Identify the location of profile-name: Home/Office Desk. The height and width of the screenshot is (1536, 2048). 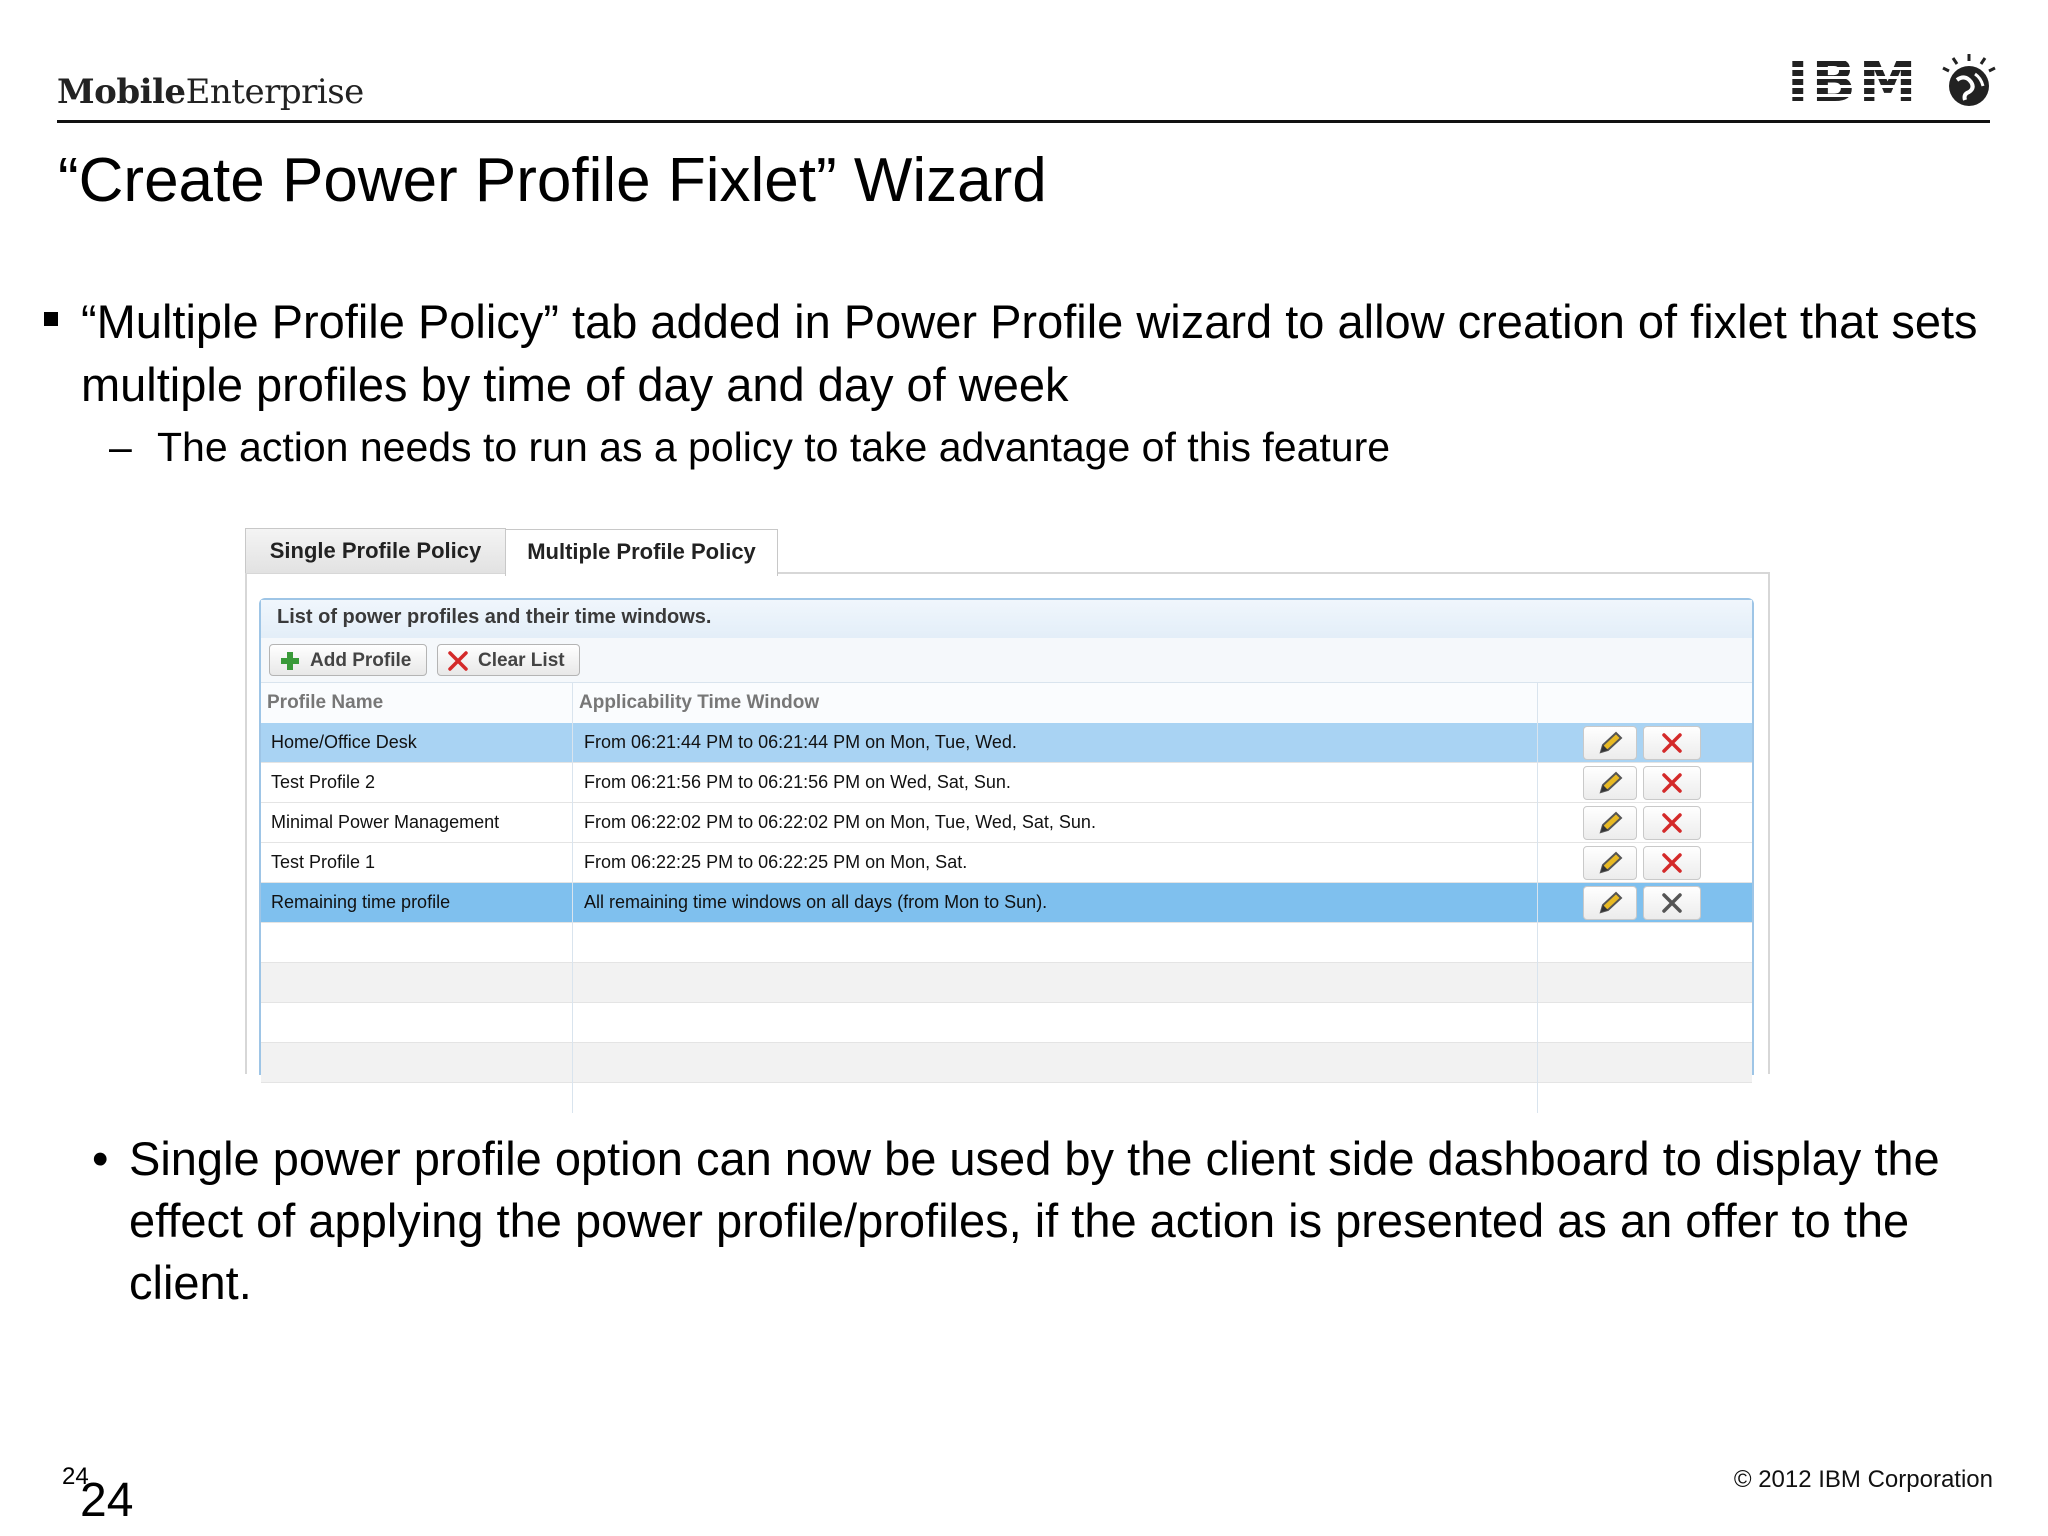
(344, 742).